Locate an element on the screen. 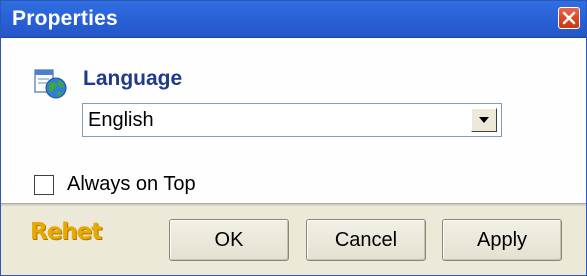 The image size is (587, 276). always-on-top-checkbox is located at coordinates (44, 185).